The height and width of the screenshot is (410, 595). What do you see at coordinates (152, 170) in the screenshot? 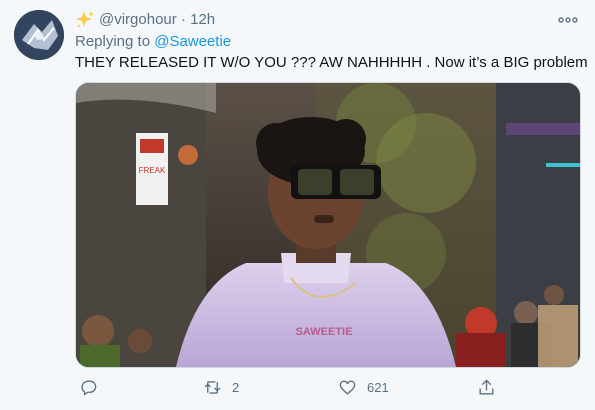
I see `sign-text: FREAK` at bounding box center [152, 170].